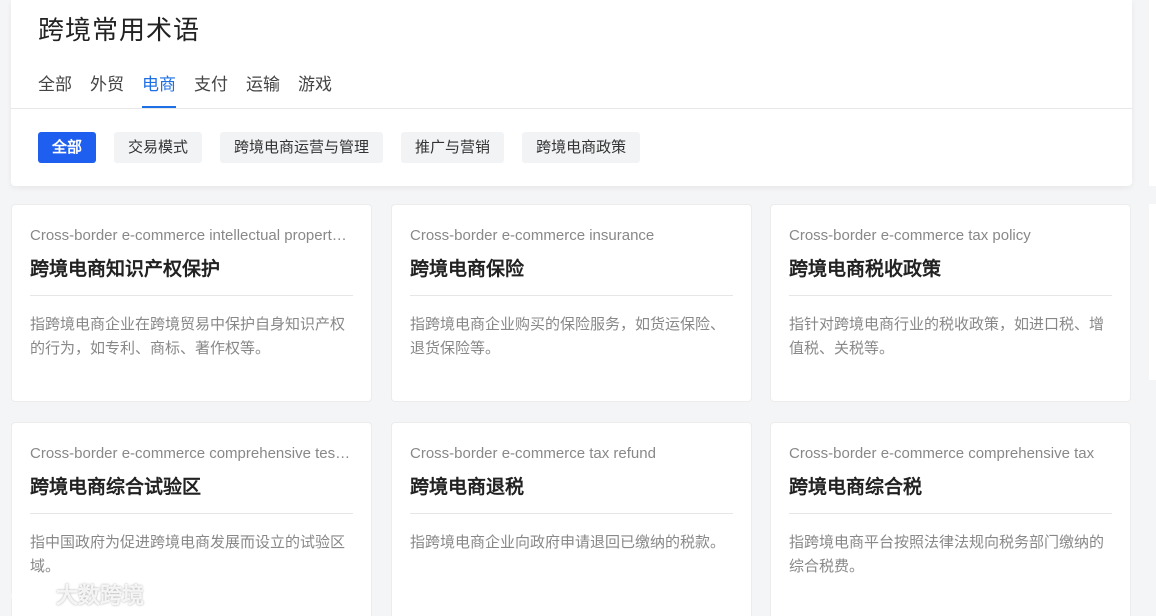 This screenshot has width=1156, height=616. What do you see at coordinates (467, 269) in the screenshot?
I see `term-chinese: 跨境电商保险` at bounding box center [467, 269].